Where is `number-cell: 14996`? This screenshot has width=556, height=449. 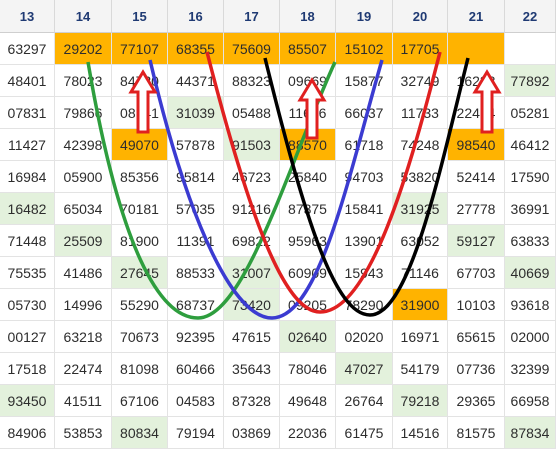
number-cell: 14996 is located at coordinates (83, 305).